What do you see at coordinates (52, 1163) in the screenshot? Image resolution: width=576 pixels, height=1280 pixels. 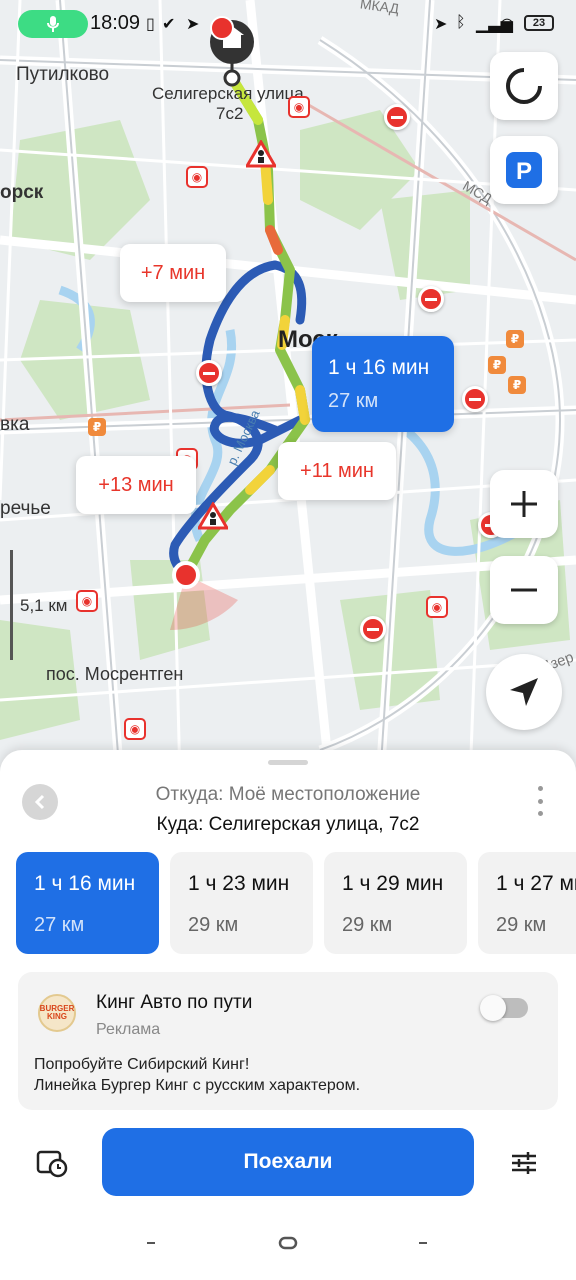 I see `schedule-clock-icon` at bounding box center [52, 1163].